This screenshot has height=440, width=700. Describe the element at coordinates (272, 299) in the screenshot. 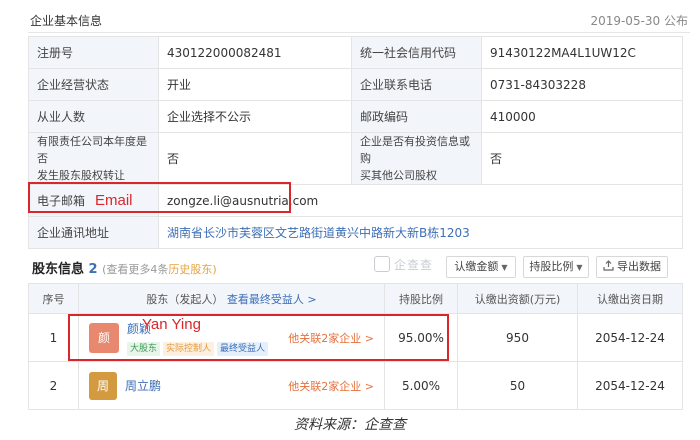

I see `view-beneficiary-link: 查看最终受益人 >` at that location.